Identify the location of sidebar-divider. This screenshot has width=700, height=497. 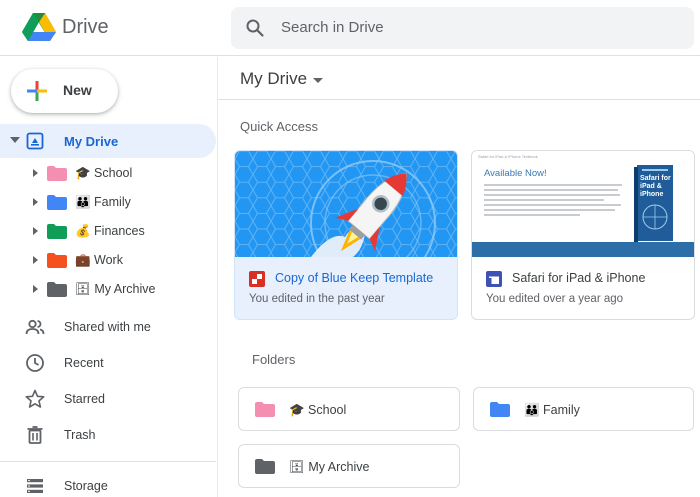
(108, 461).